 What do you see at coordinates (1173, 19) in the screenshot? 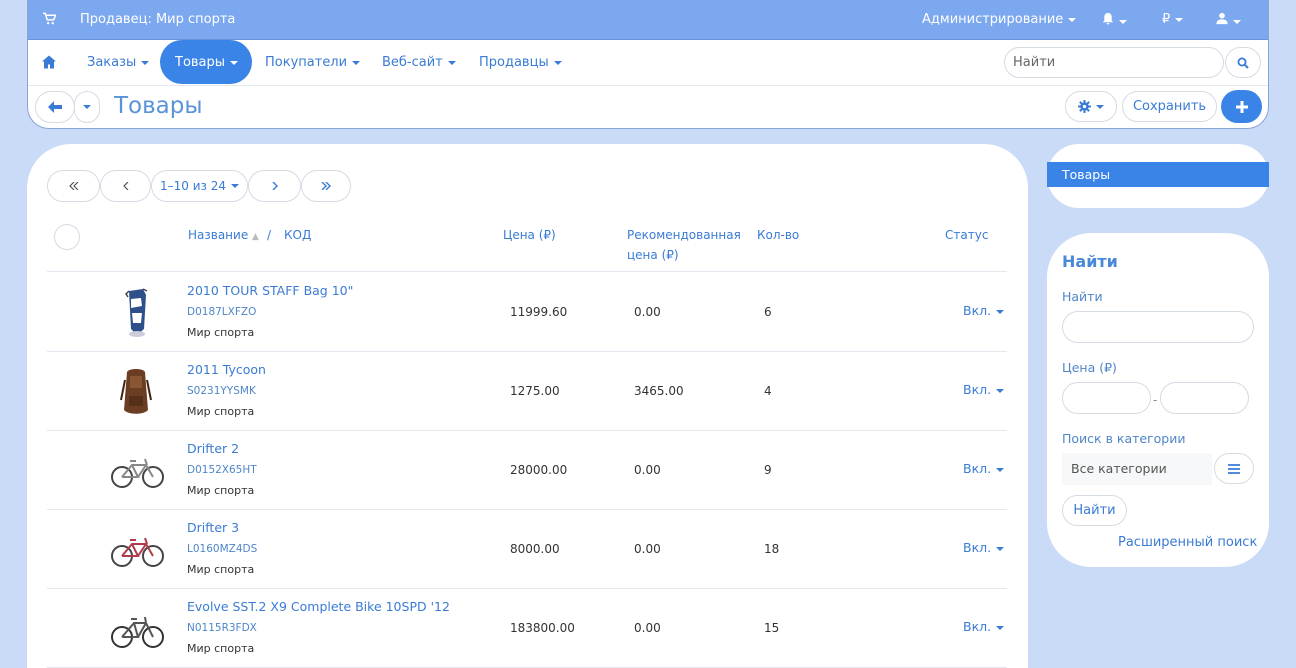
I see `currency-menu: ₽` at bounding box center [1173, 19].